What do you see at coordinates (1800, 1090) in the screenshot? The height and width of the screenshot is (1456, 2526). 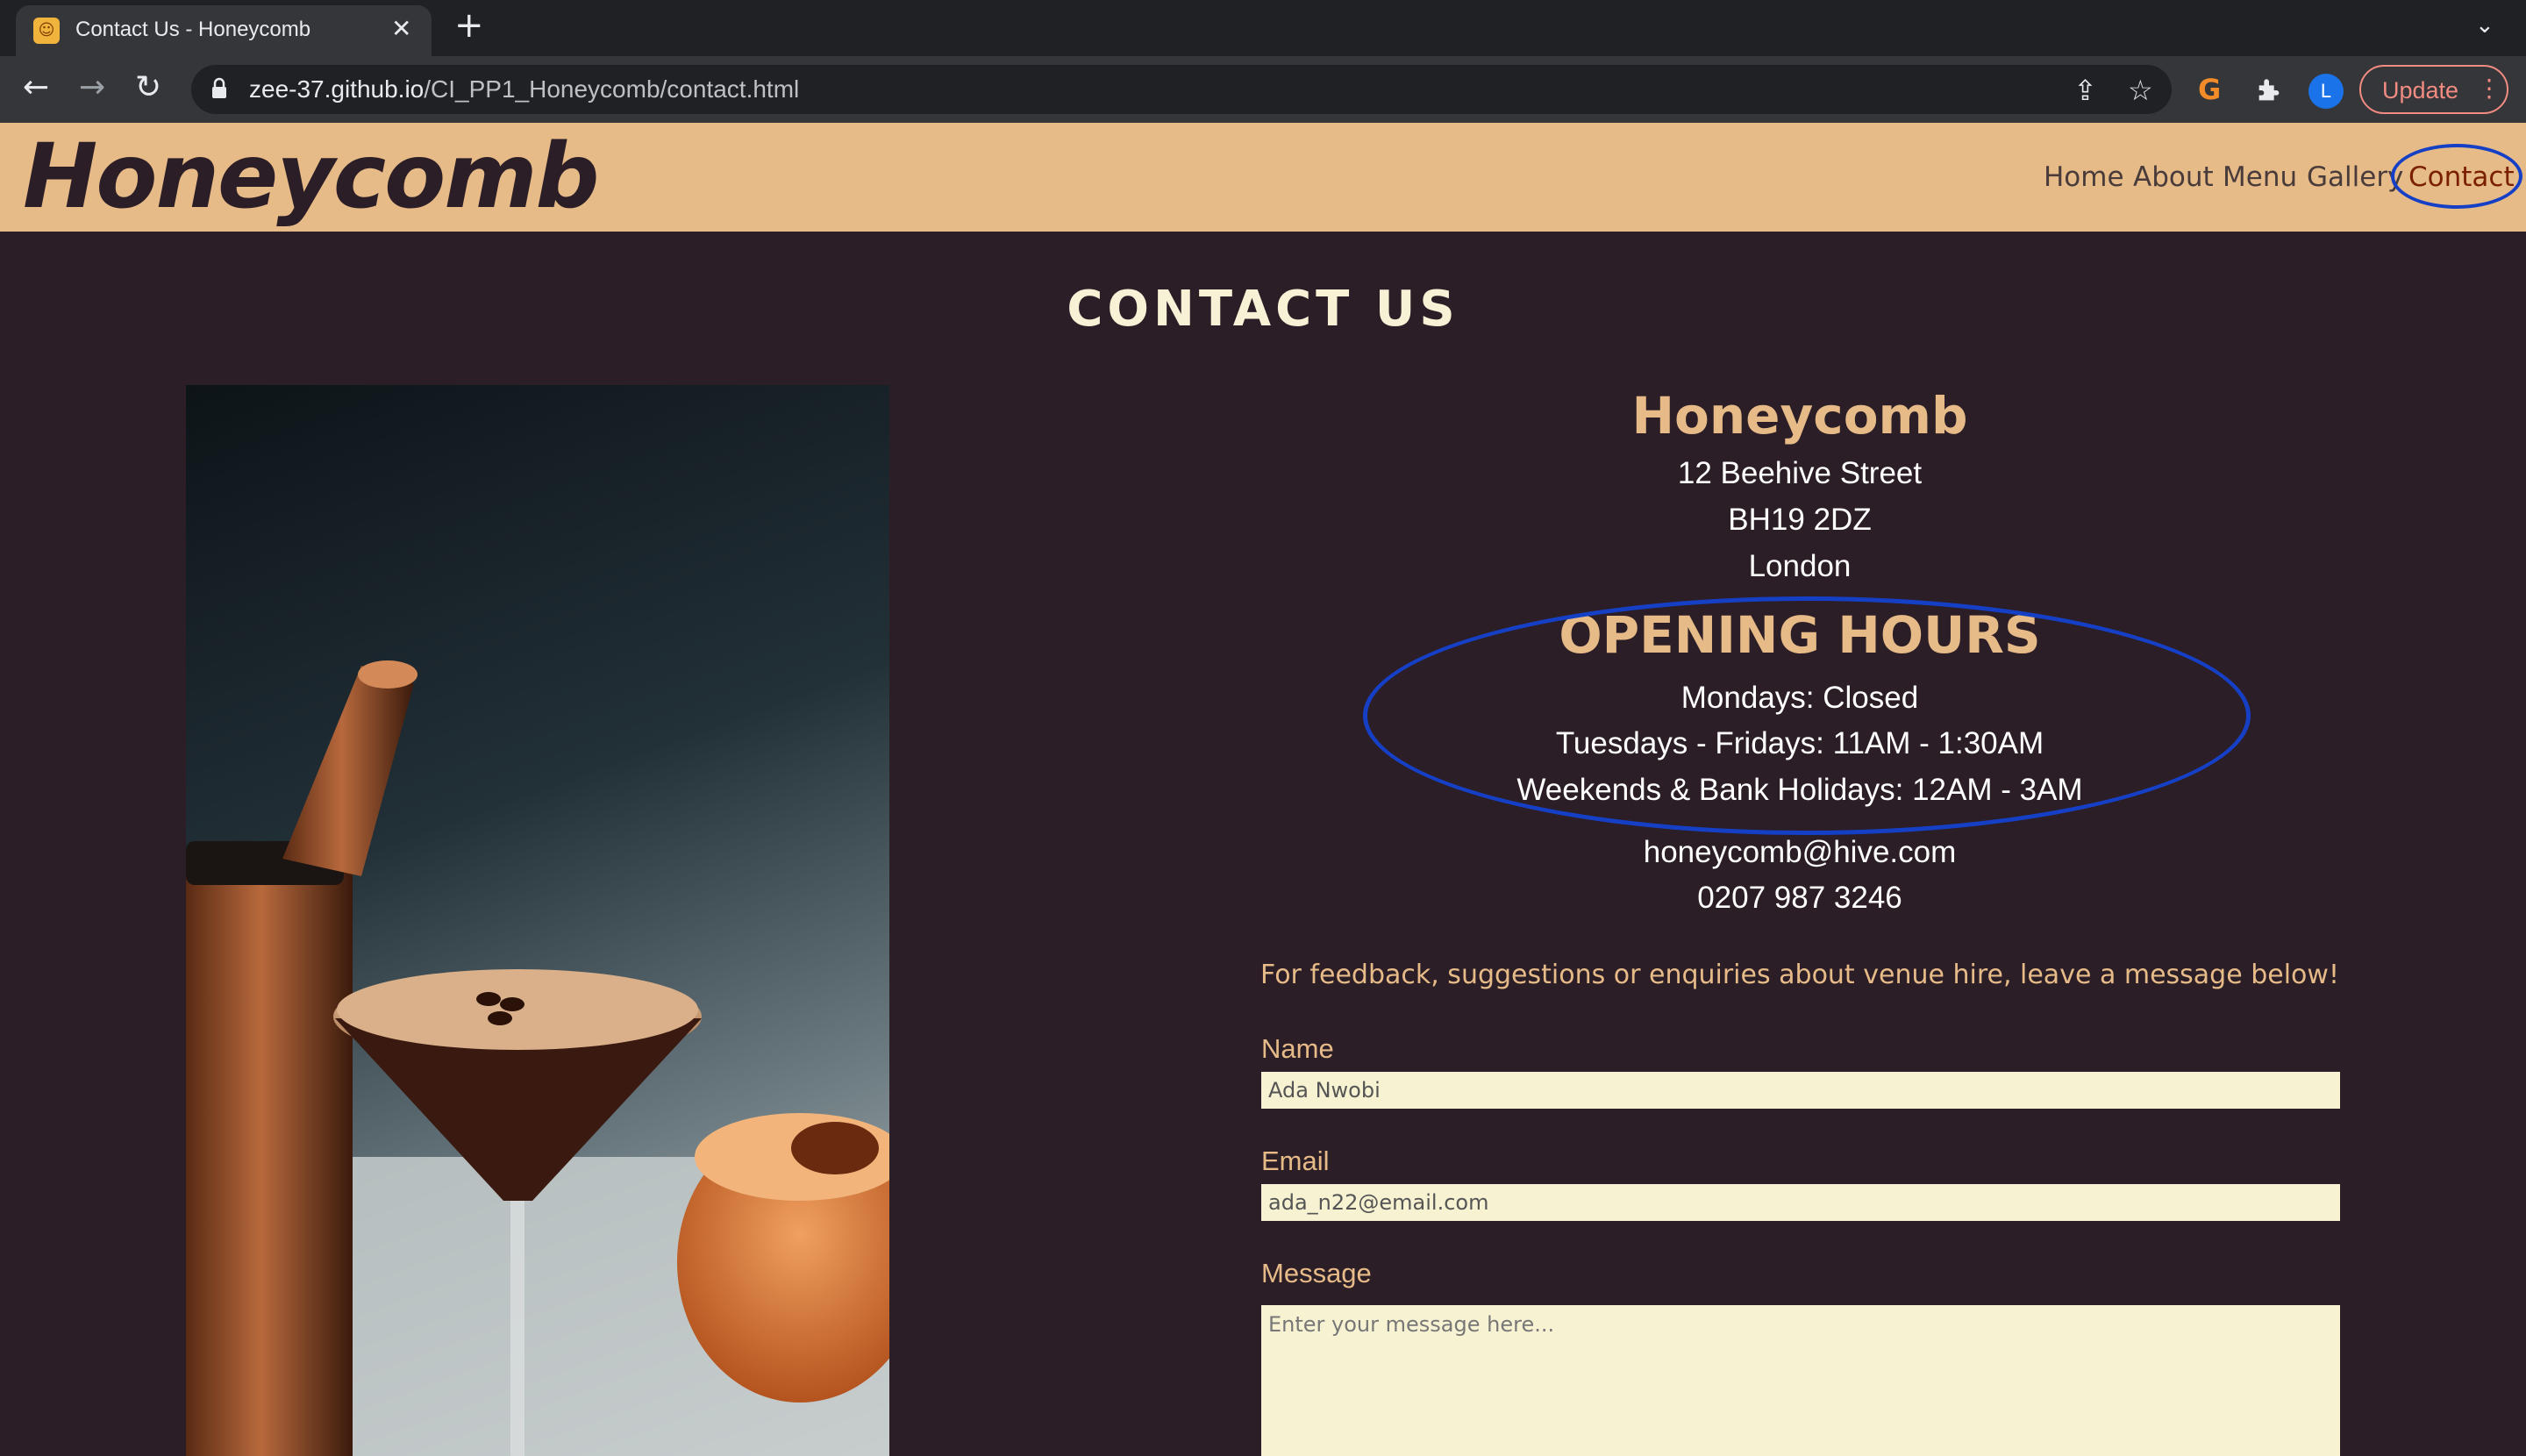 I see `name-field` at bounding box center [1800, 1090].